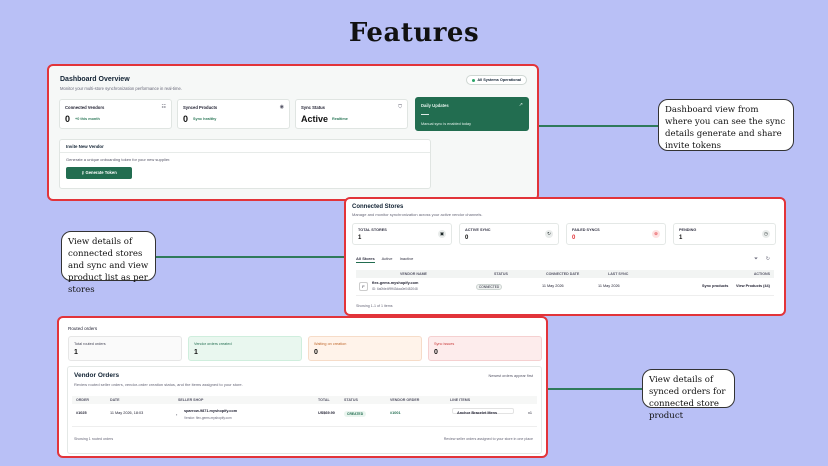 This screenshot has width=828, height=466. I want to click on status-badge: CONNECTED, so click(489, 287).